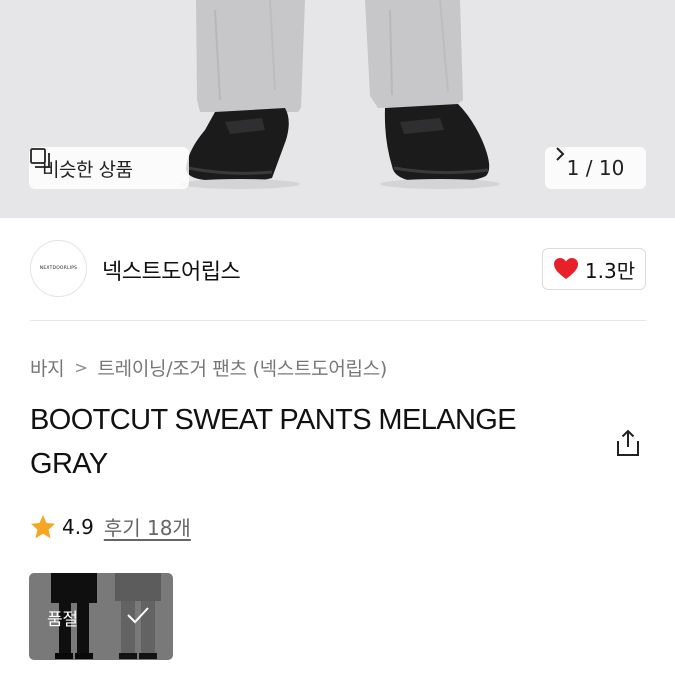 Image resolution: width=675 pixels, height=675 pixels. I want to click on brand-logo: NEXTDOORLIPS, so click(58, 268).